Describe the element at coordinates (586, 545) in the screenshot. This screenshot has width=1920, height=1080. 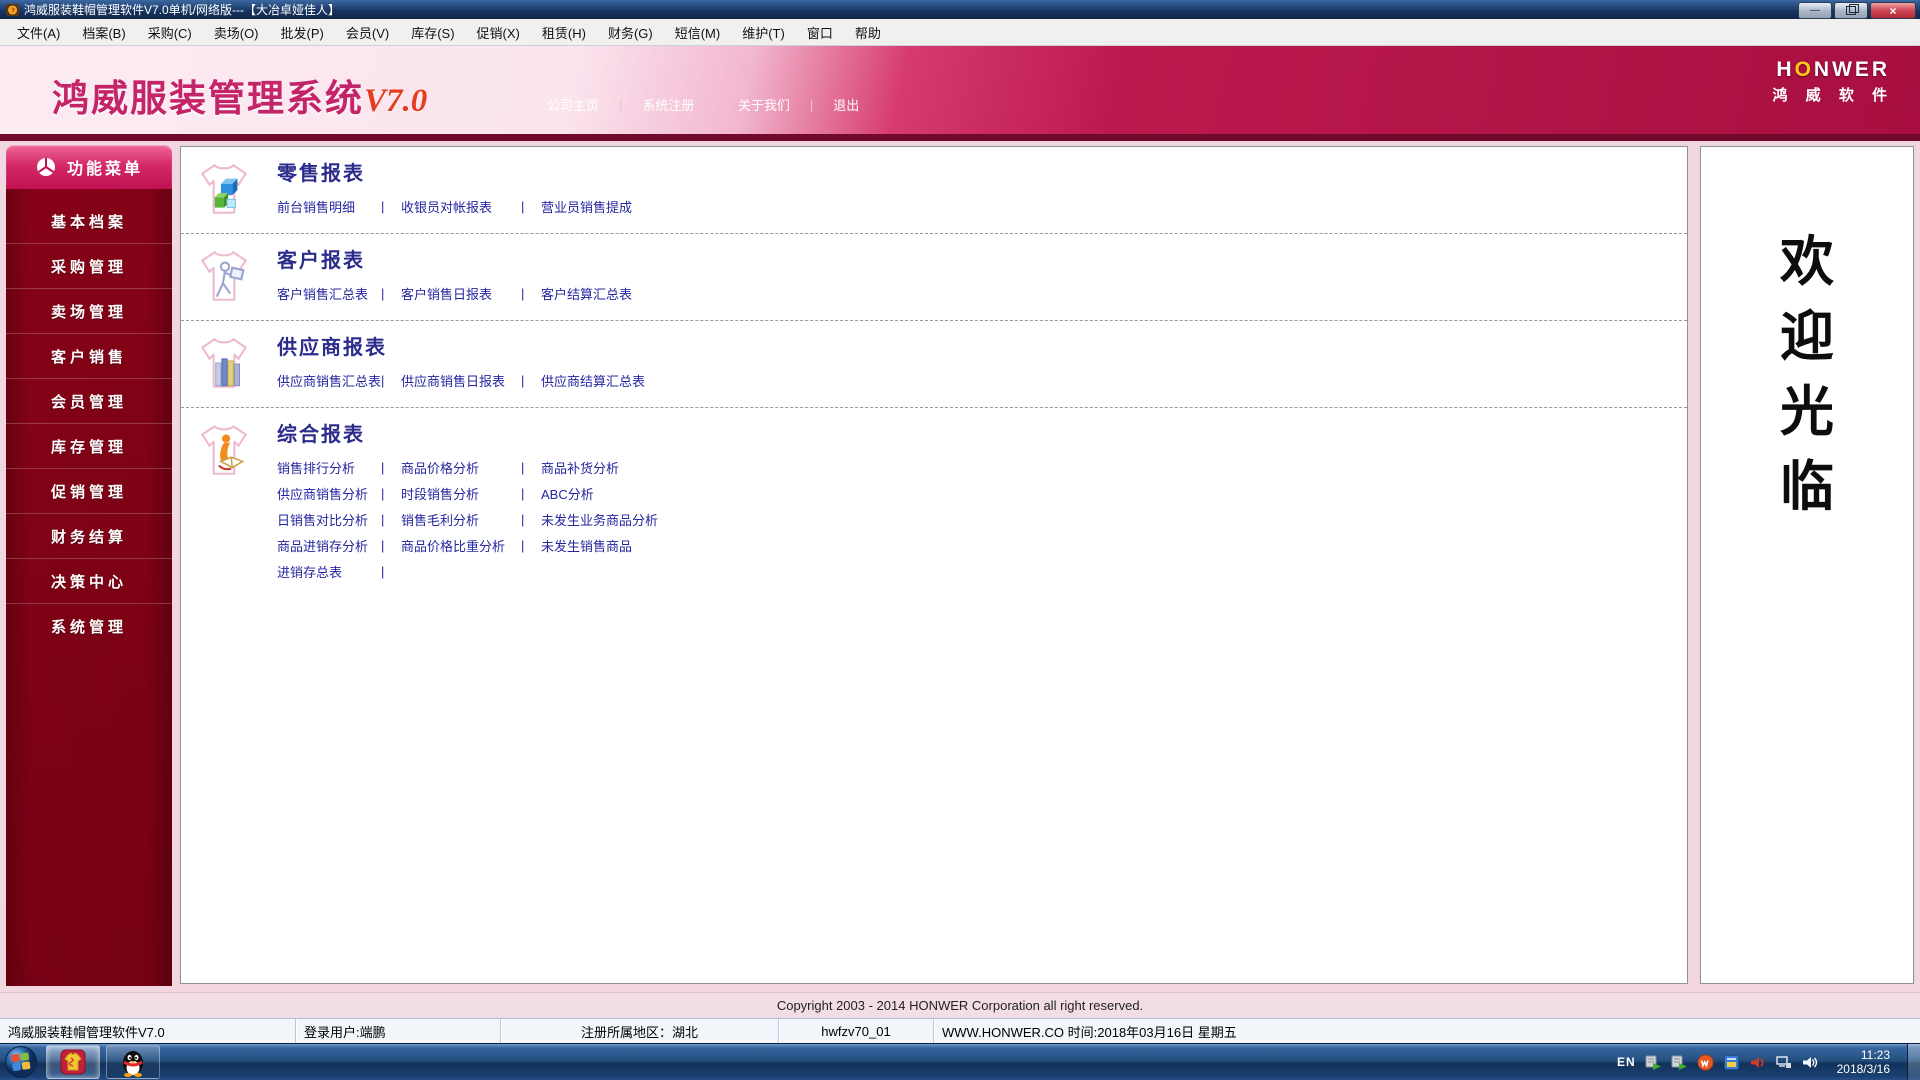
I see `link-no-sales-product: 未发生销售商品` at that location.